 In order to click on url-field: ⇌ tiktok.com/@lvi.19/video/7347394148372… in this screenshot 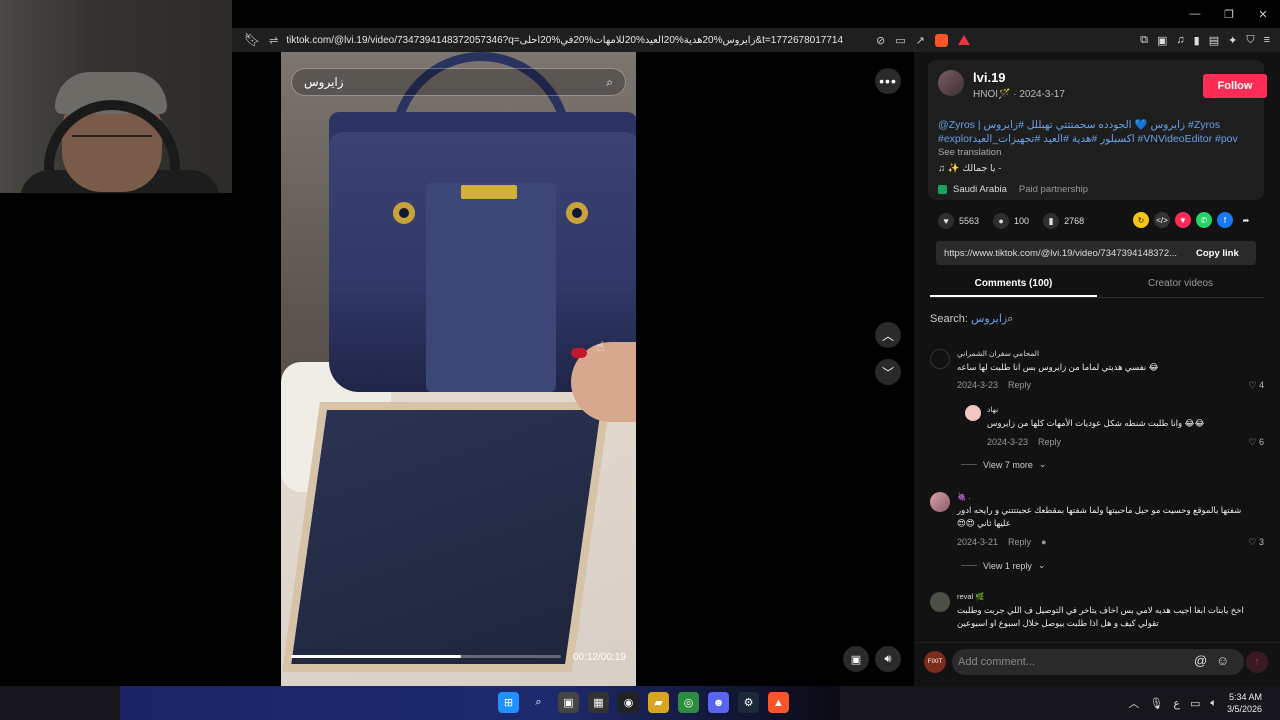, I will do `click(749, 40)`.